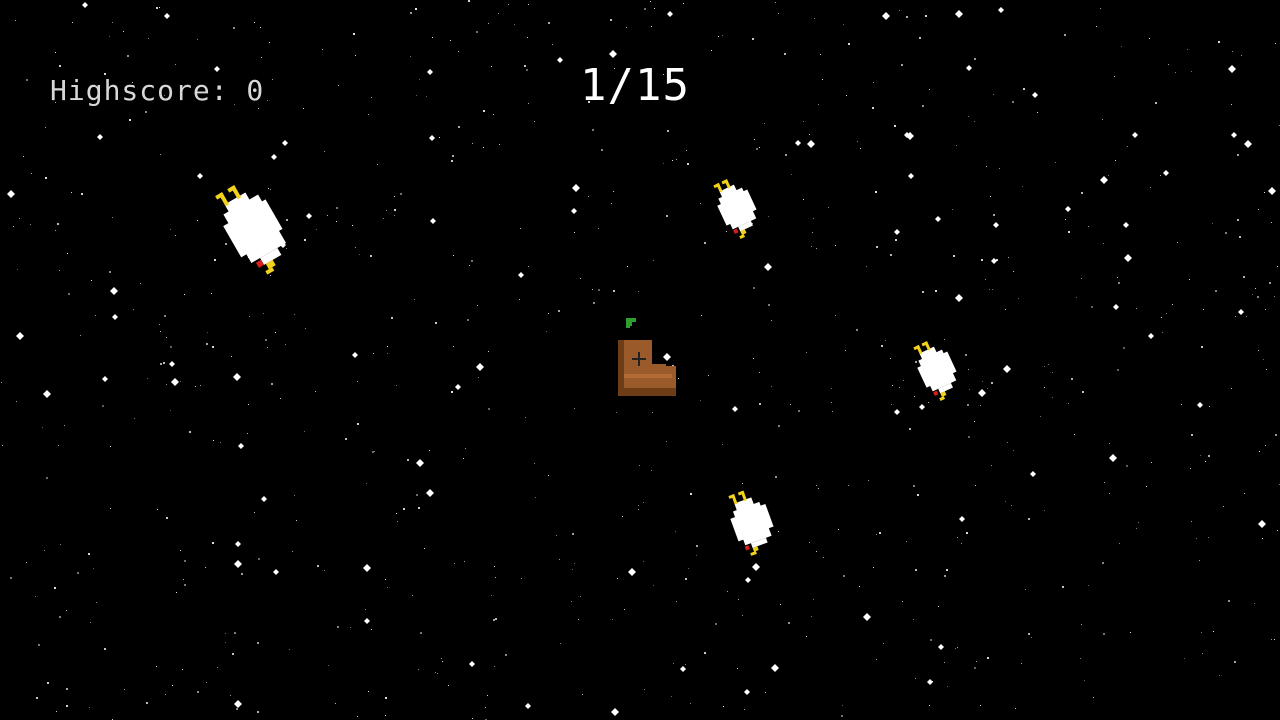 The height and width of the screenshot is (720, 1280). What do you see at coordinates (648, 358) in the screenshot?
I see `boot-sprout-icon` at bounding box center [648, 358].